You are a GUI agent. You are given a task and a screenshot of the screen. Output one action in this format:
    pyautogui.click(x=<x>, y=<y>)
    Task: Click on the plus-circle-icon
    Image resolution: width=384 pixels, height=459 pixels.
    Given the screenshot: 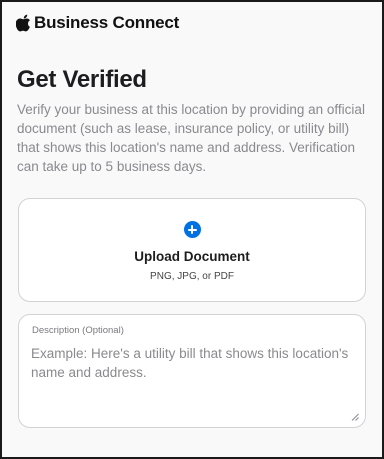 What is the action you would take?
    pyautogui.click(x=192, y=229)
    